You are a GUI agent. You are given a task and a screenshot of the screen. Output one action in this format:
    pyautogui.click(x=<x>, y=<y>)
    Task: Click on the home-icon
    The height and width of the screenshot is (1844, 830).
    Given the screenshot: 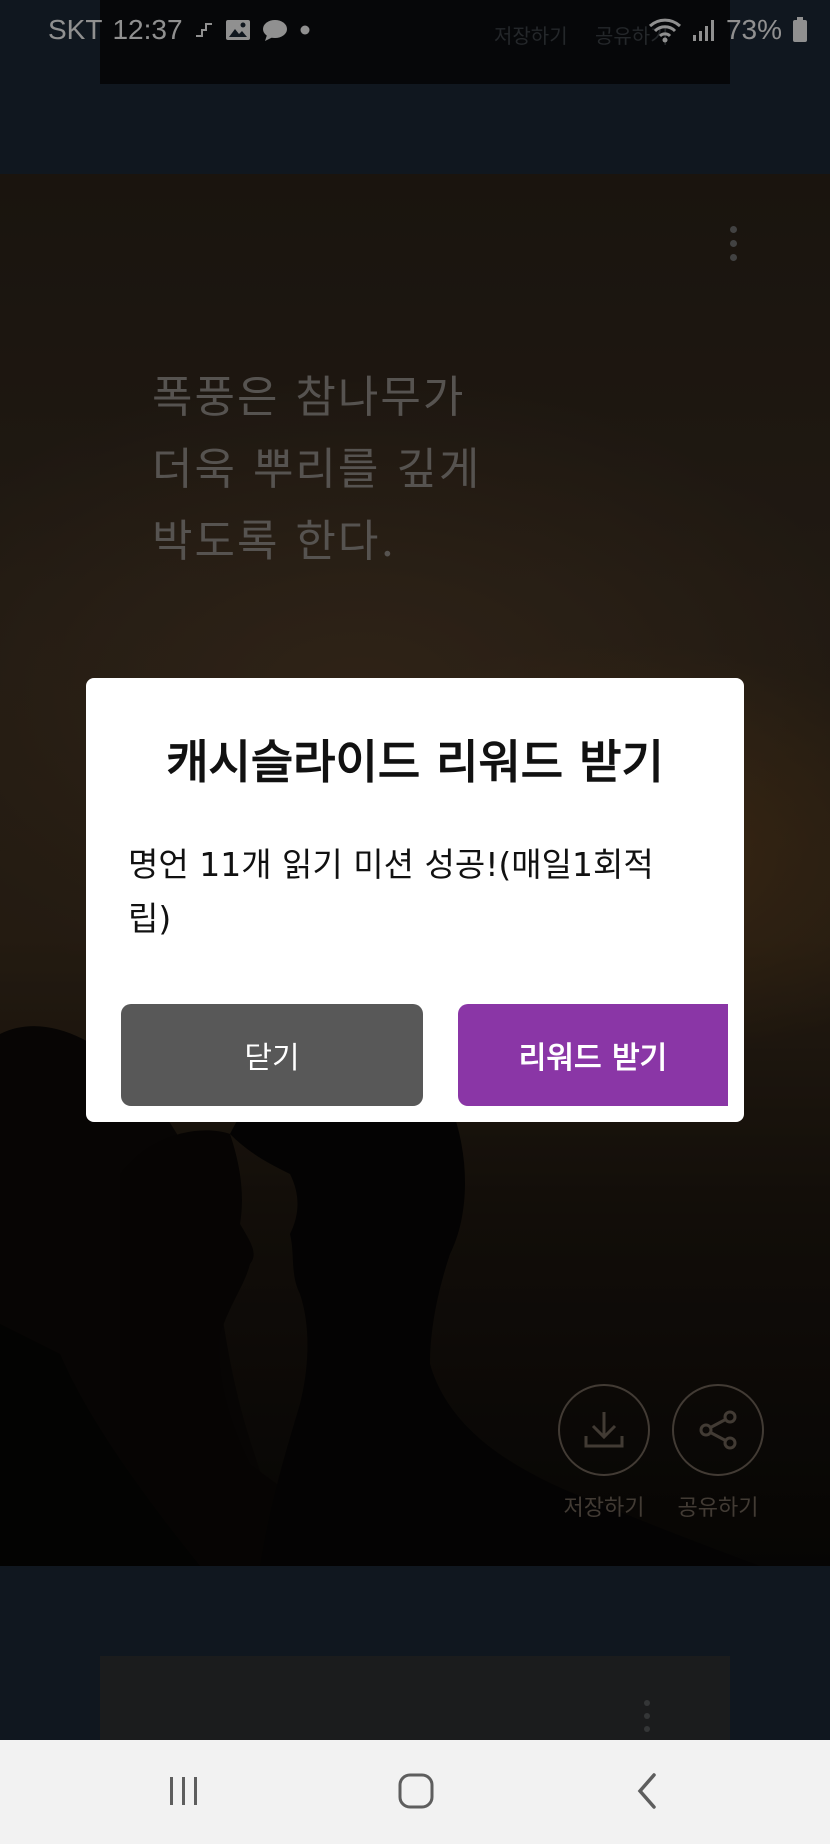 What is the action you would take?
    pyautogui.click(x=416, y=1791)
    